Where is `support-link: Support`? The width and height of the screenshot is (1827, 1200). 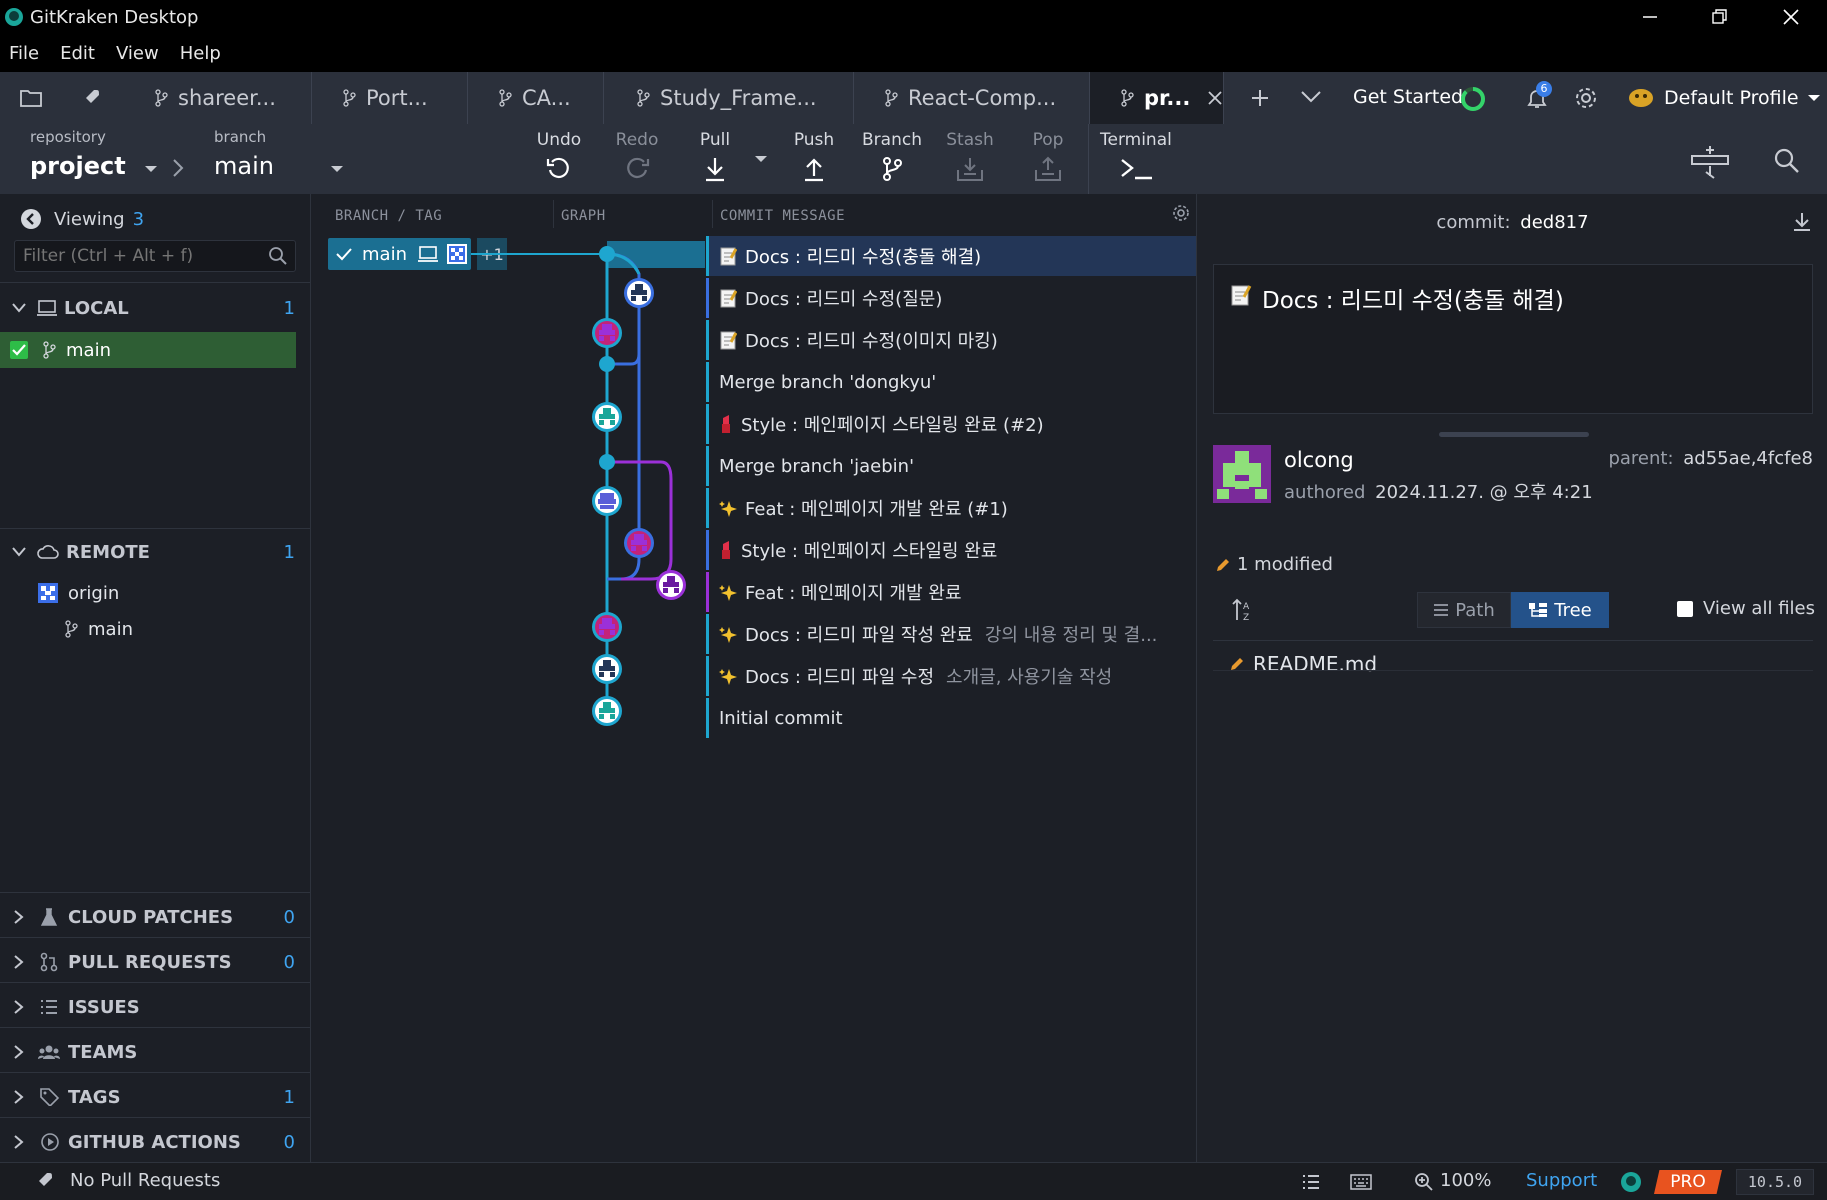 support-link: Support is located at coordinates (1561, 1180).